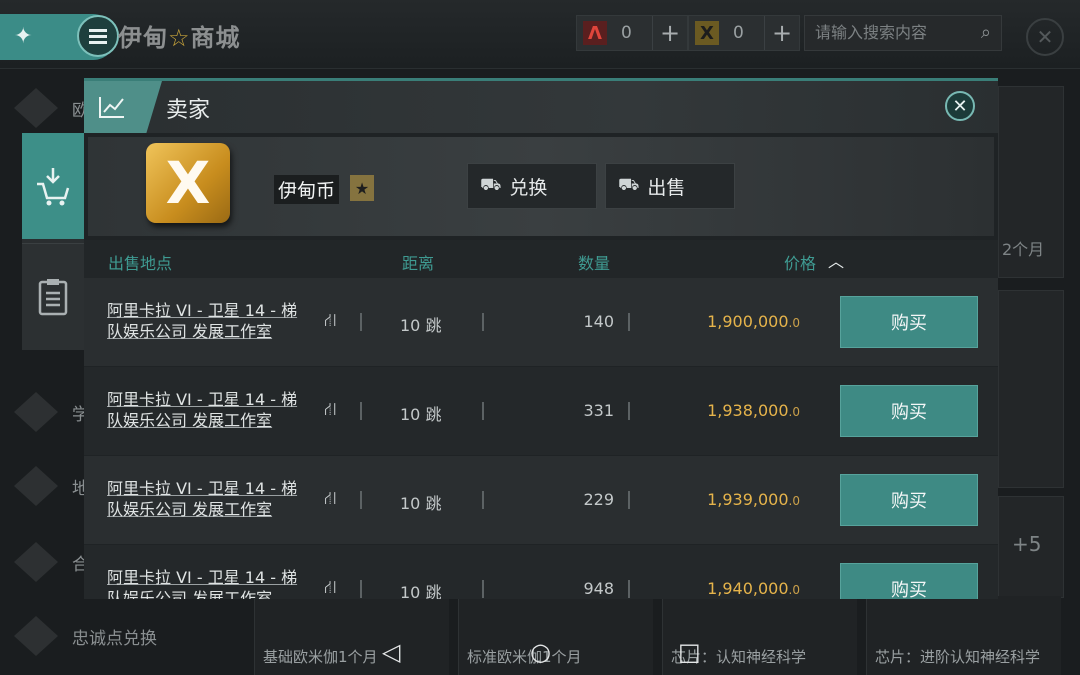 This screenshot has width=1080, height=675. Describe the element at coordinates (528, 187) in the screenshot. I see `exchange-label: 兑换` at that location.